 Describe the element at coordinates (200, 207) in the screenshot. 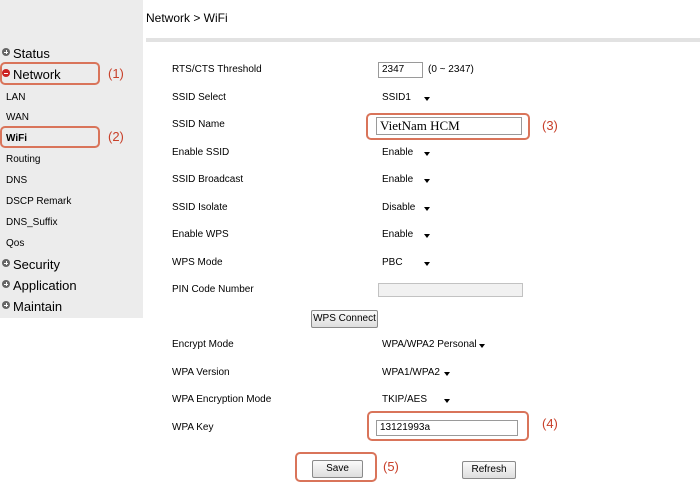

I see `ssid-isolate-label: SSID Isolate` at that location.